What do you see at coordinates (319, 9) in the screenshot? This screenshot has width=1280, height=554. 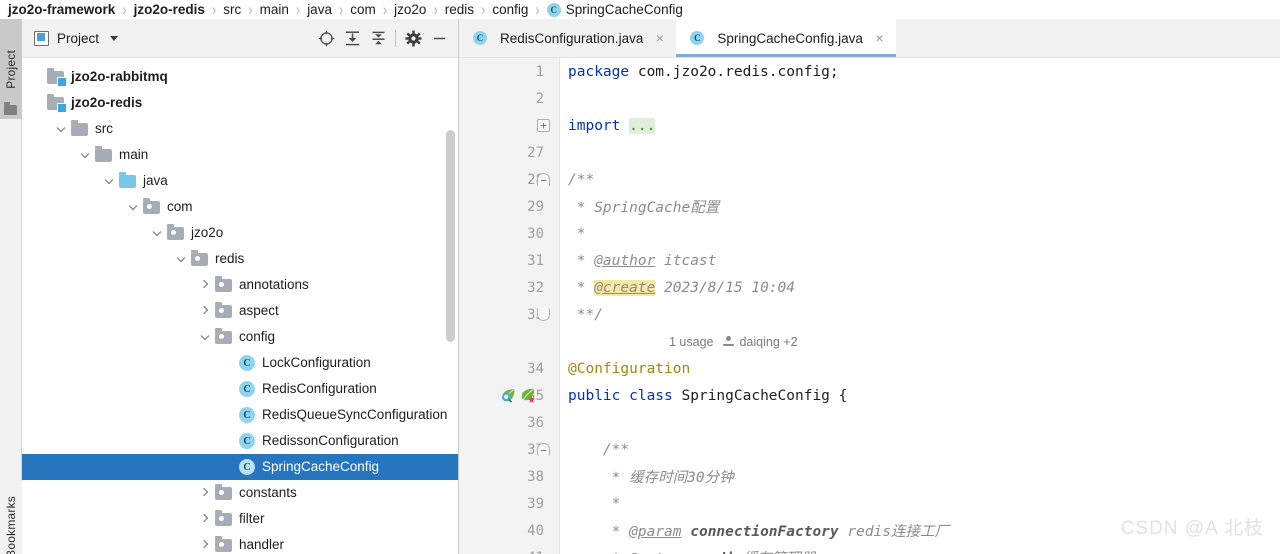 I see `breadcrumb-item: java` at bounding box center [319, 9].